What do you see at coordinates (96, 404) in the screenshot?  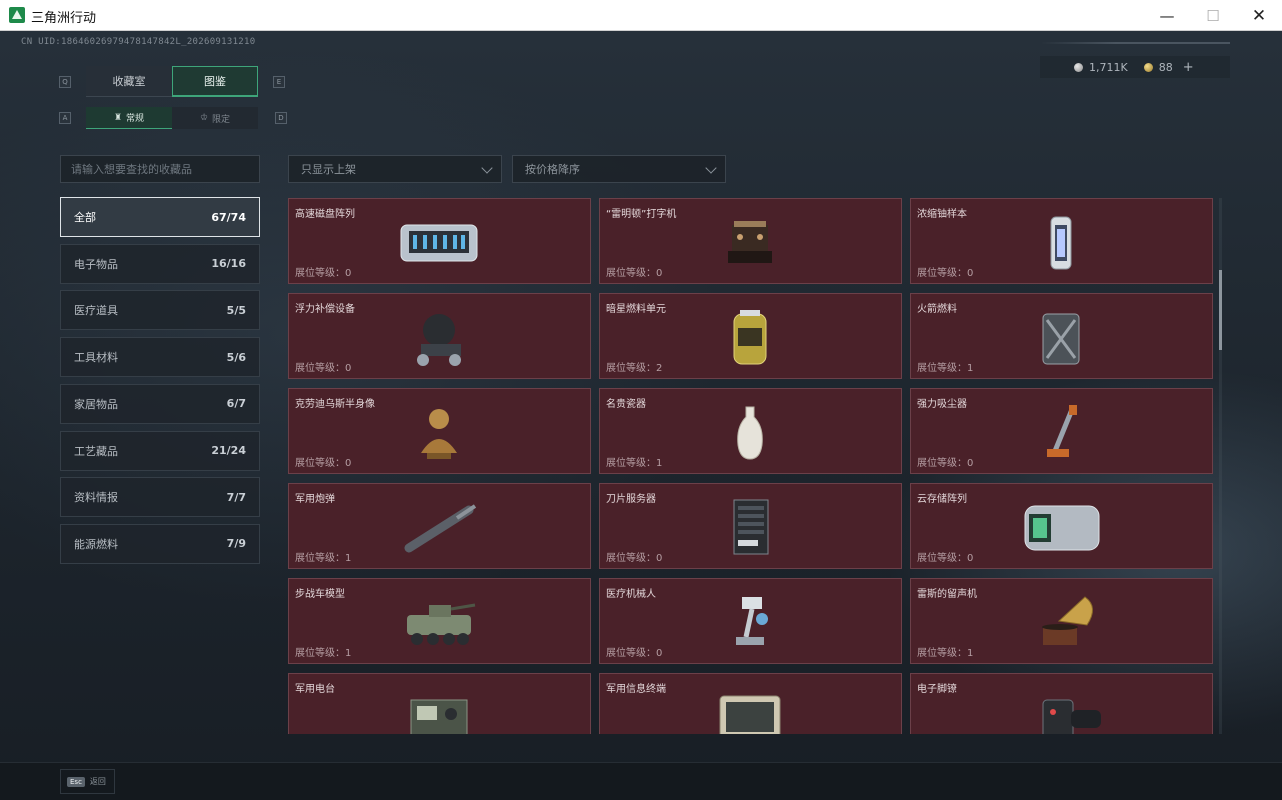 I see `category-label: 家居物品` at bounding box center [96, 404].